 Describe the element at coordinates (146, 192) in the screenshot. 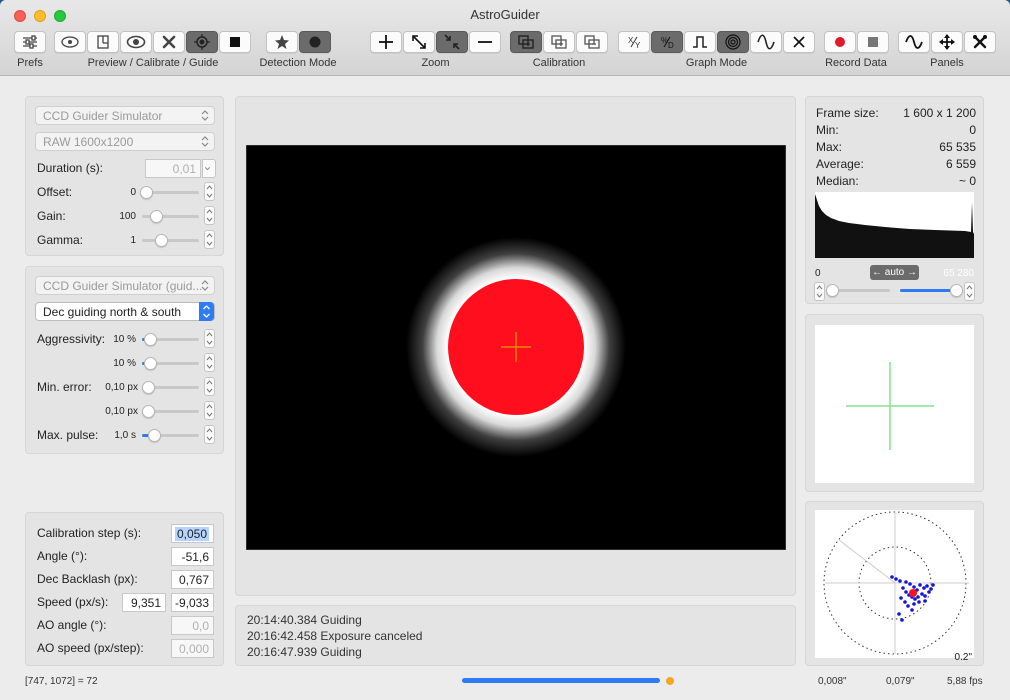

I see `offset-slider-knob` at that location.